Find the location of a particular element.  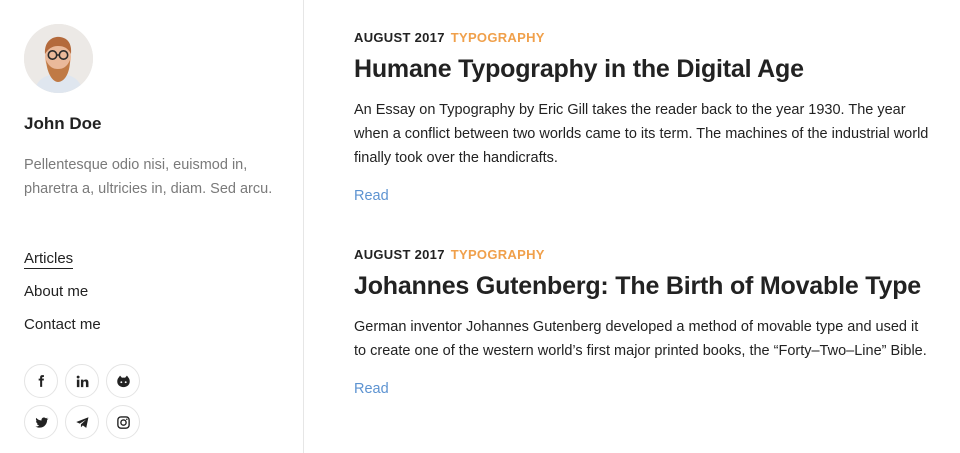

telegram-link is located at coordinates (82, 422).